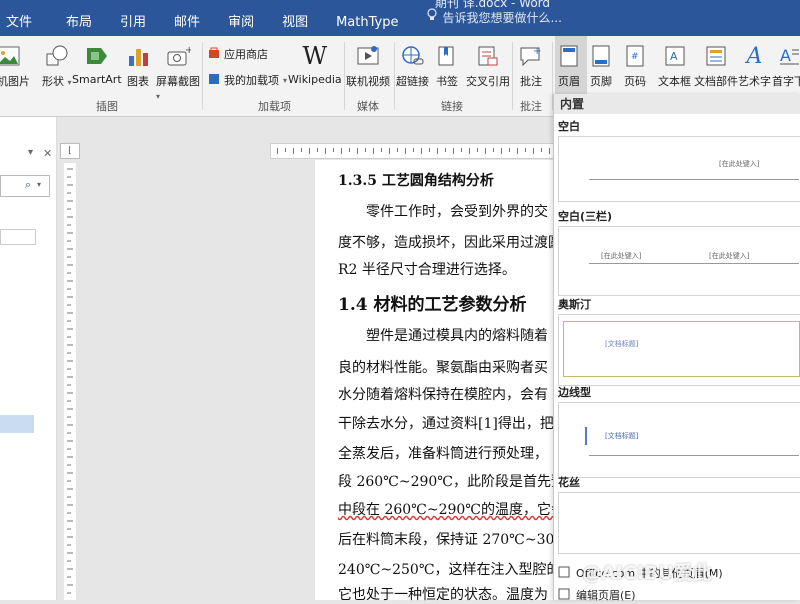  Describe the element at coordinates (368, 56) in the screenshot. I see `video-icon` at that location.